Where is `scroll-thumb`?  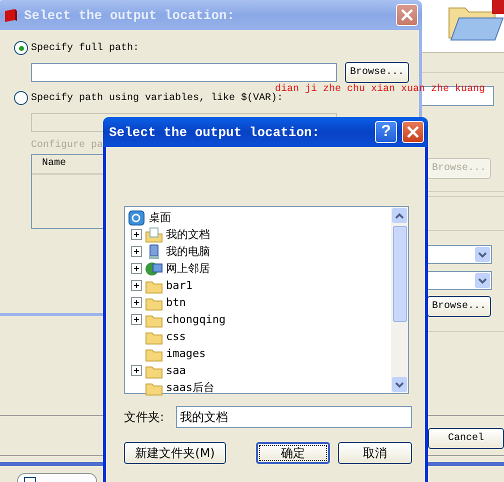
scroll-thumb is located at coordinates (399, 274).